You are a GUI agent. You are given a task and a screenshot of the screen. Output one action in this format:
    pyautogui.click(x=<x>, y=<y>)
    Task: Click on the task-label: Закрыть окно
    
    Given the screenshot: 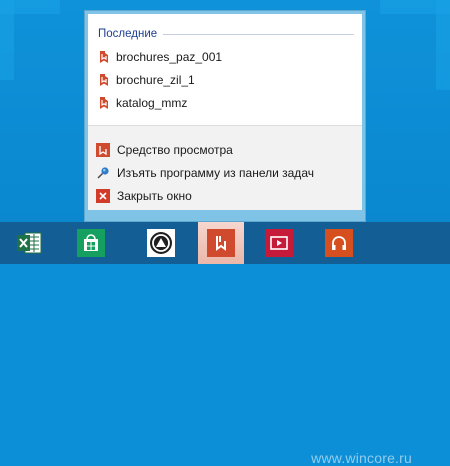 What is the action you would take?
    pyautogui.click(x=154, y=196)
    